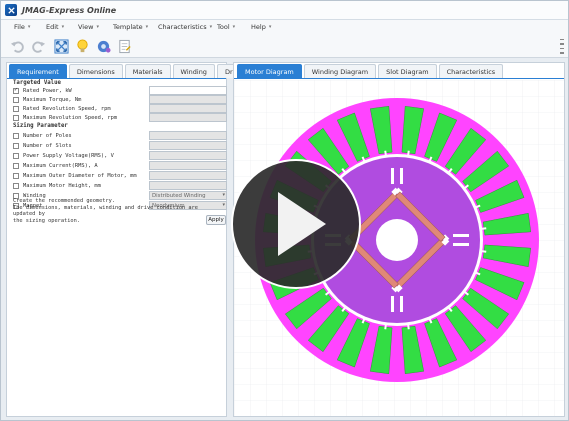 This screenshot has width=569, height=421. Describe the element at coordinates (188, 108) in the screenshot. I see `rated-revolution-speed-field` at that location.